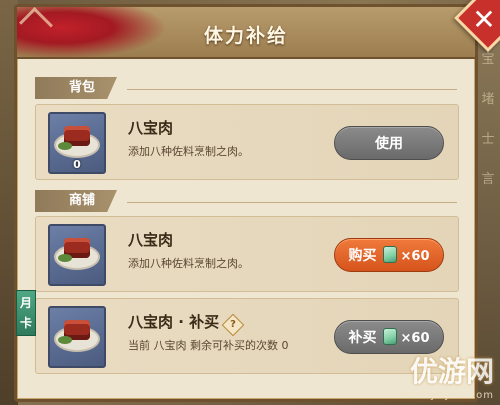 Image resolution: width=500 pixels, height=405 pixels. What do you see at coordinates (362, 256) in the screenshot?
I see `buy-button-label: 购买` at bounding box center [362, 256].